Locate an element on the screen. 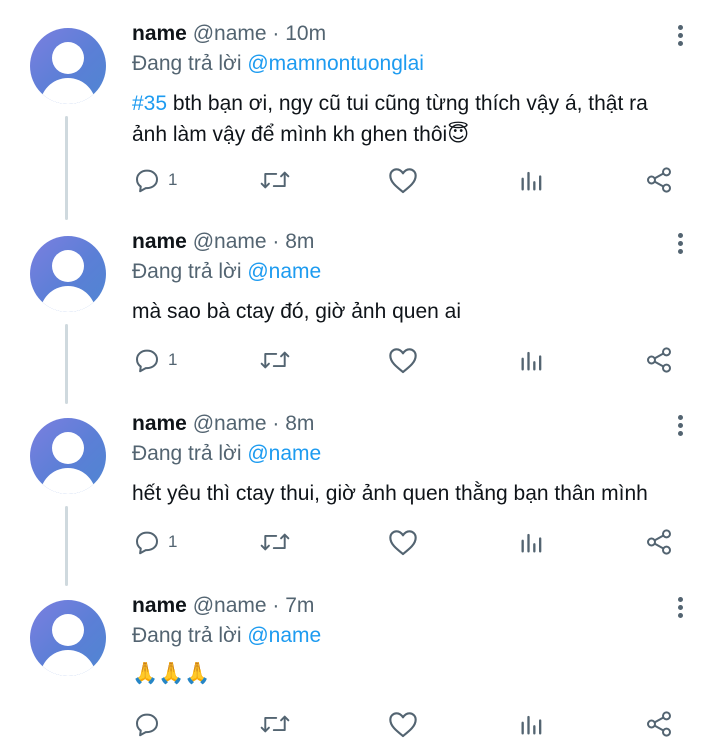 This screenshot has width=720, height=754. timestamp: 10m is located at coordinates (305, 33).